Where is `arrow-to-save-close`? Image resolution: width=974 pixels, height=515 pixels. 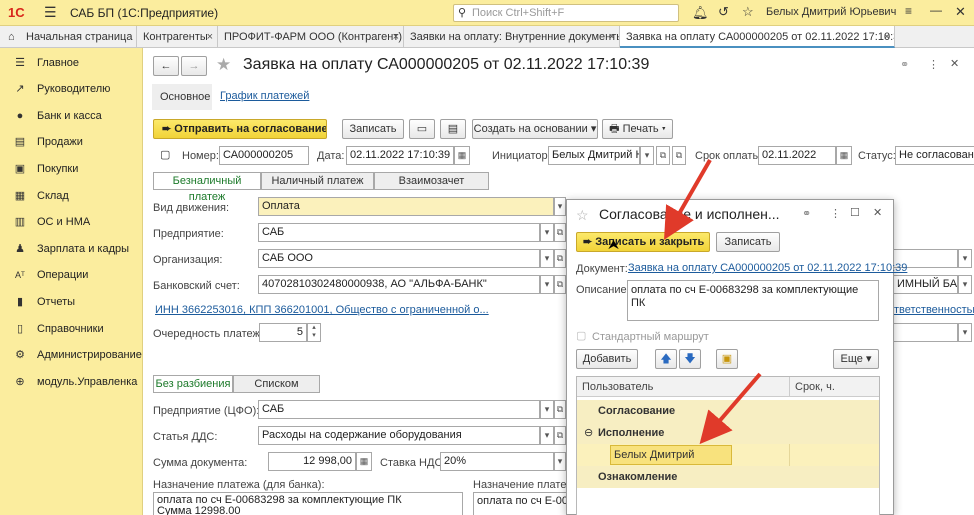
arrow-to-save-close is located at coordinates (688, 199).